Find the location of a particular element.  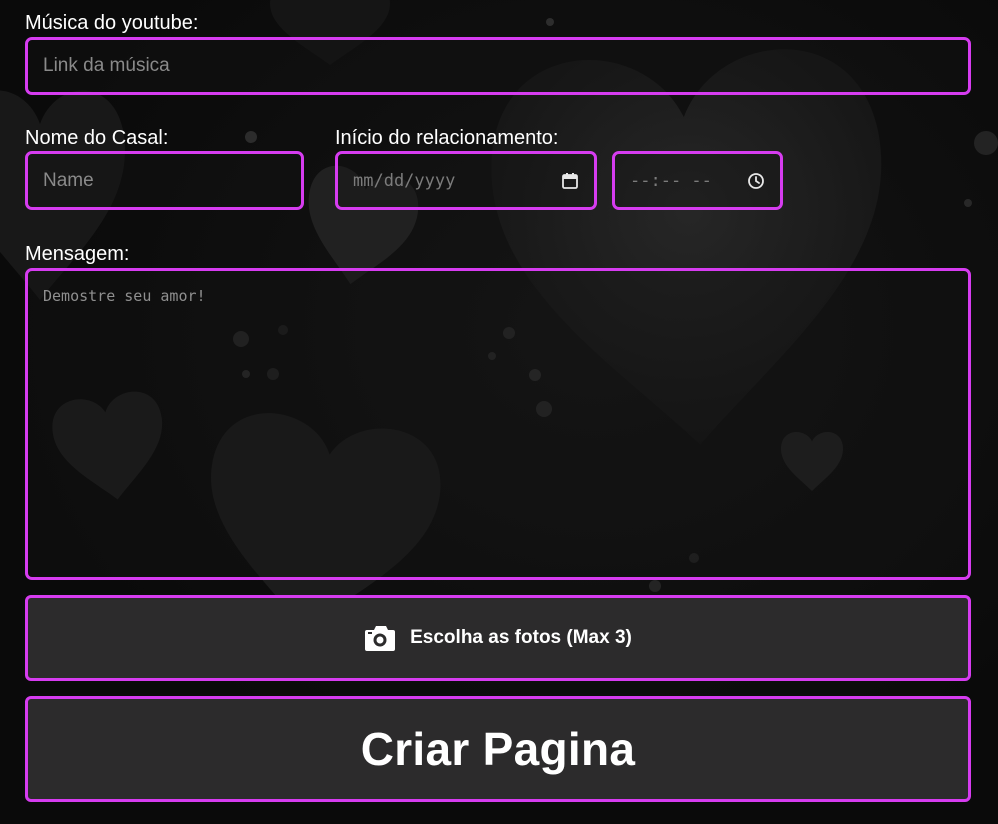

choose-photos-label: Escolha as fotos (Max 3) is located at coordinates (521, 637).